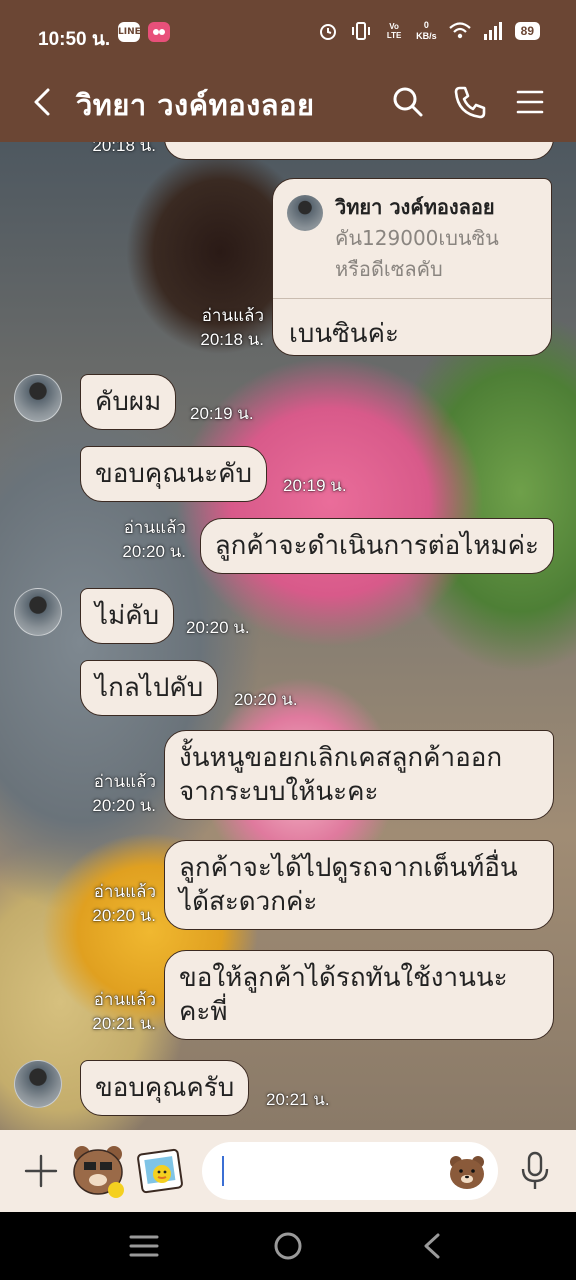 The image size is (576, 1280). Describe the element at coordinates (232, 339) in the screenshot. I see `message-time: 20:18 น.` at that location.